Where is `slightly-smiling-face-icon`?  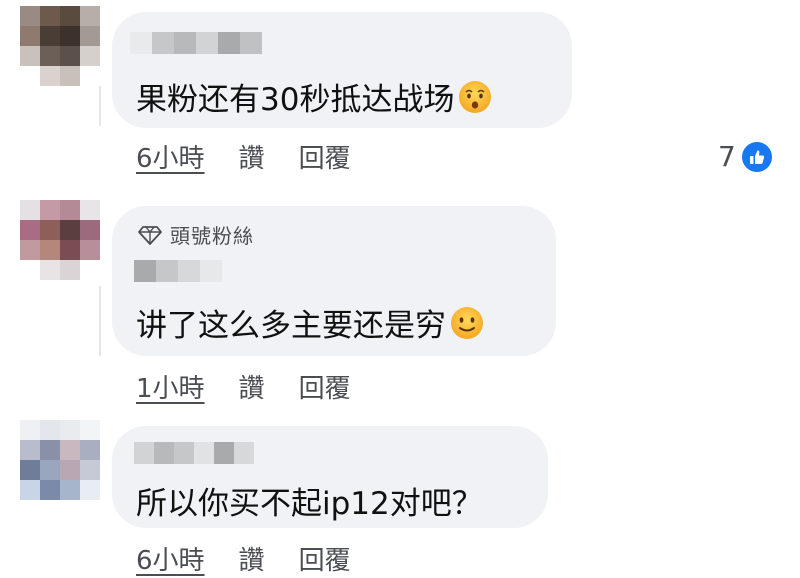 slightly-smiling-face-icon is located at coordinates (467, 323).